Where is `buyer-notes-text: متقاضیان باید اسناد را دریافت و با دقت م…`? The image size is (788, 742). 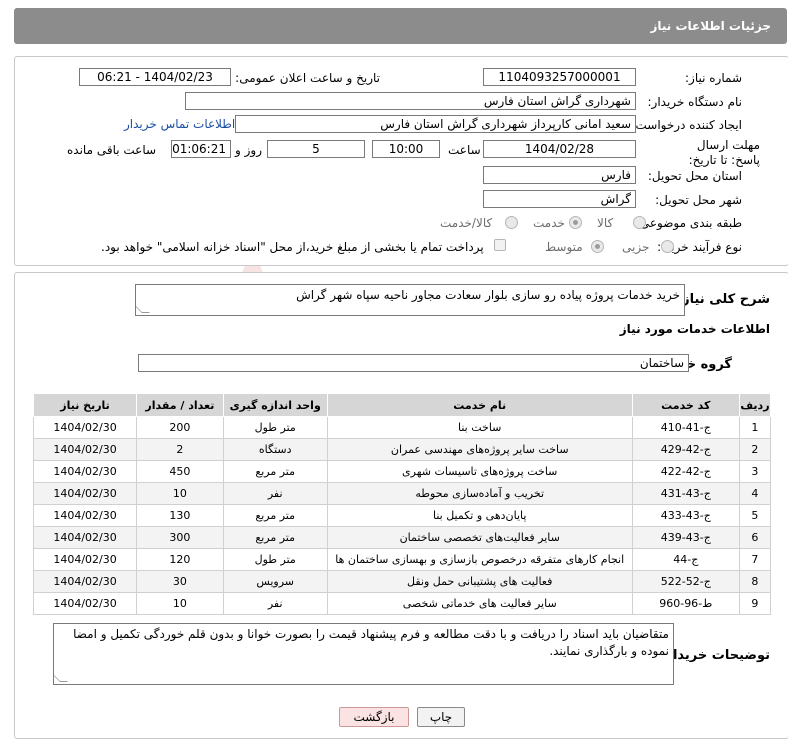 buyer-notes-text: متقاضیان باید اسناد را دریافت و با دقت م… is located at coordinates (371, 642).